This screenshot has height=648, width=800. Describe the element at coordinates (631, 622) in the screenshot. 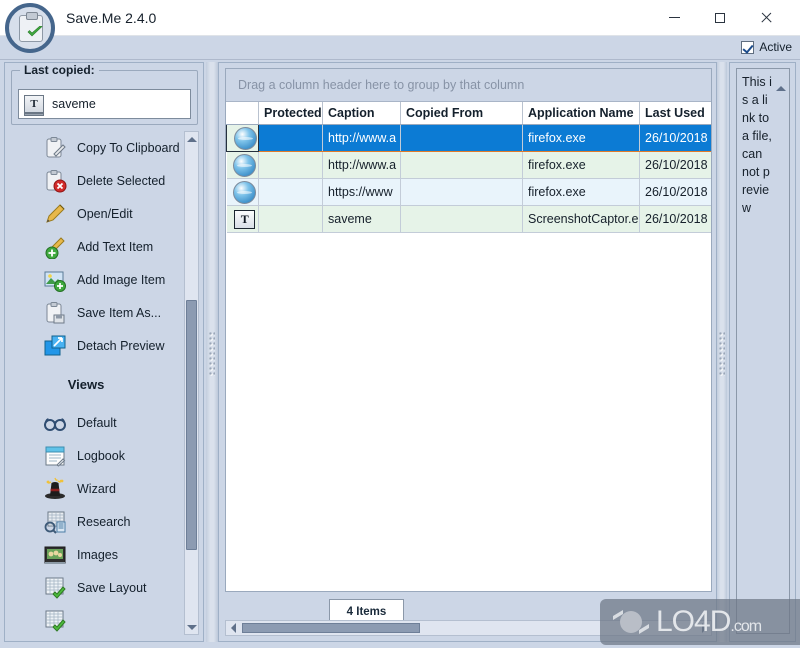

I see `refresh-logo-icon` at that location.